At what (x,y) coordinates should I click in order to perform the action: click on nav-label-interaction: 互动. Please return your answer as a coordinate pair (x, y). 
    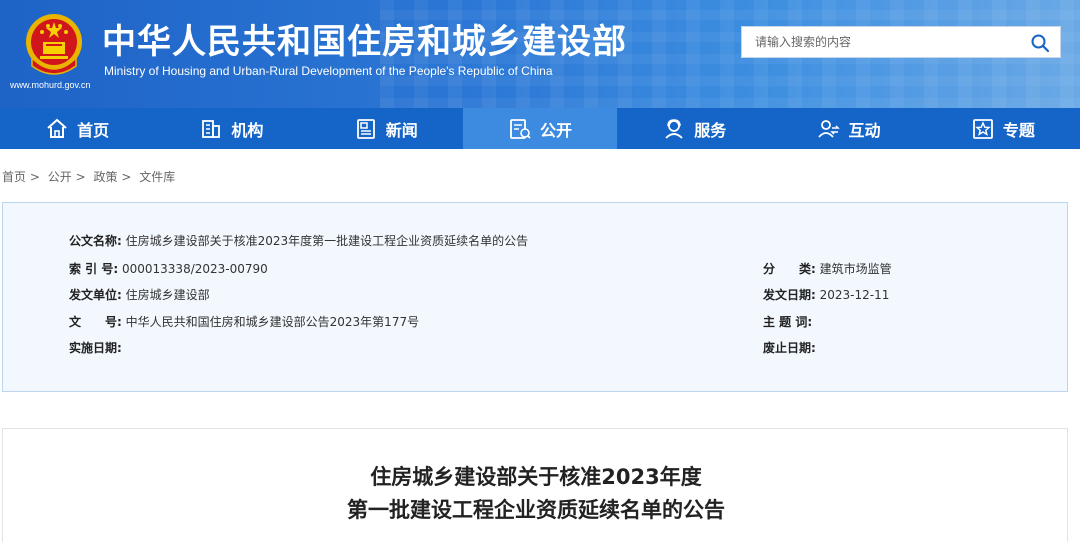
    Looking at the image, I should click on (864, 130).